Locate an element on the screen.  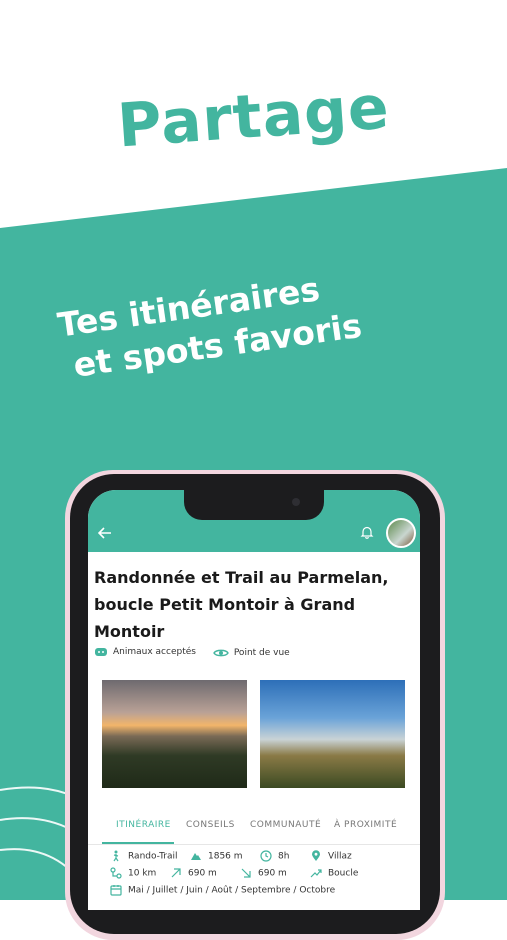
dog-icon is located at coordinates (101, 652).